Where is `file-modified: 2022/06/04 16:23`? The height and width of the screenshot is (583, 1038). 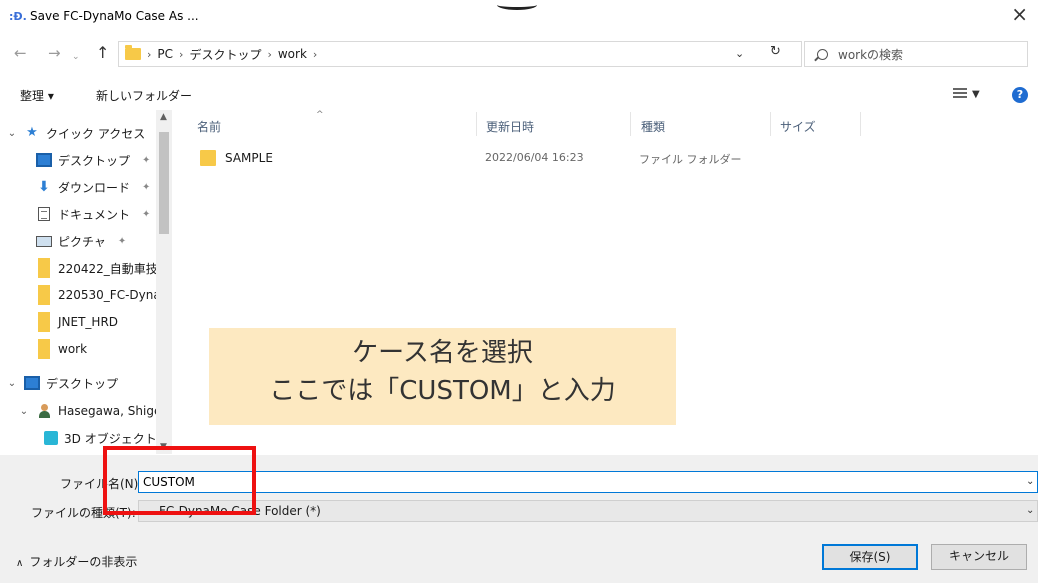
file-modified: 2022/06/04 16:23 is located at coordinates (534, 157).